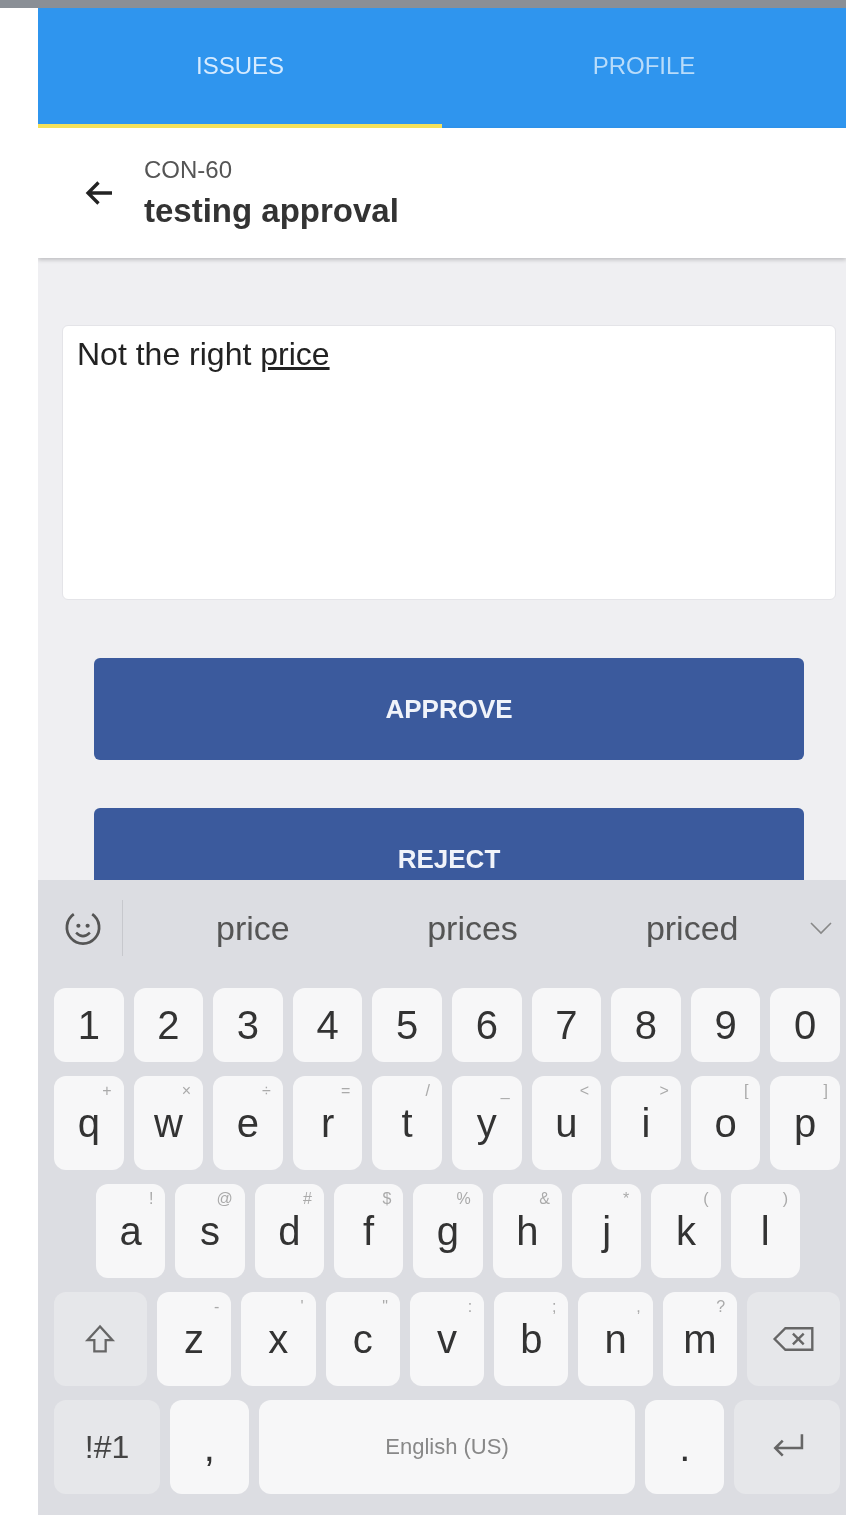 The image size is (846, 1515). I want to click on word-suggestion: price, so click(253, 928).